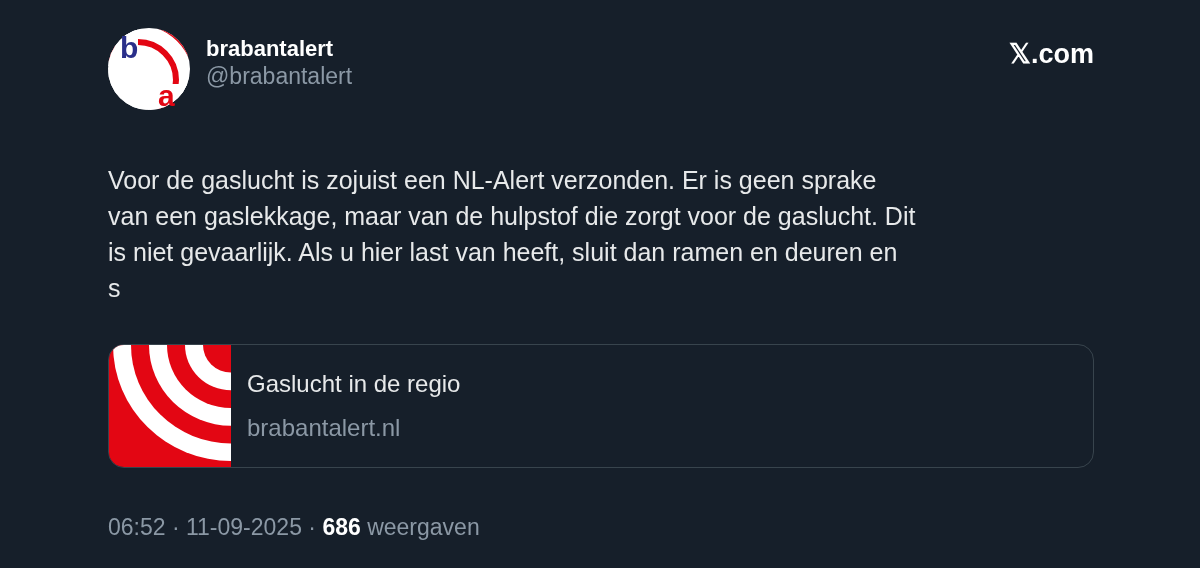 Image resolution: width=1200 pixels, height=568 pixels. I want to click on account-handle: @brabantalert, so click(279, 77).